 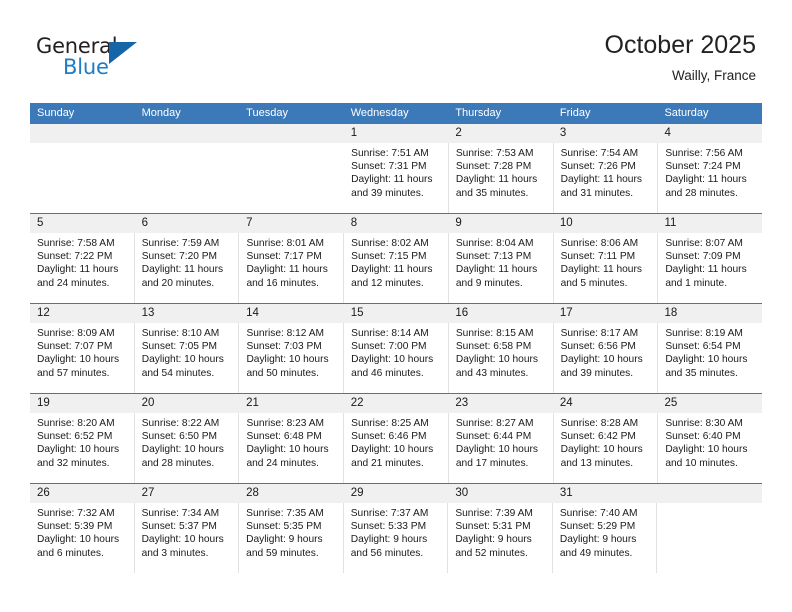 I want to click on day-number-4: 4, so click(x=709, y=133).